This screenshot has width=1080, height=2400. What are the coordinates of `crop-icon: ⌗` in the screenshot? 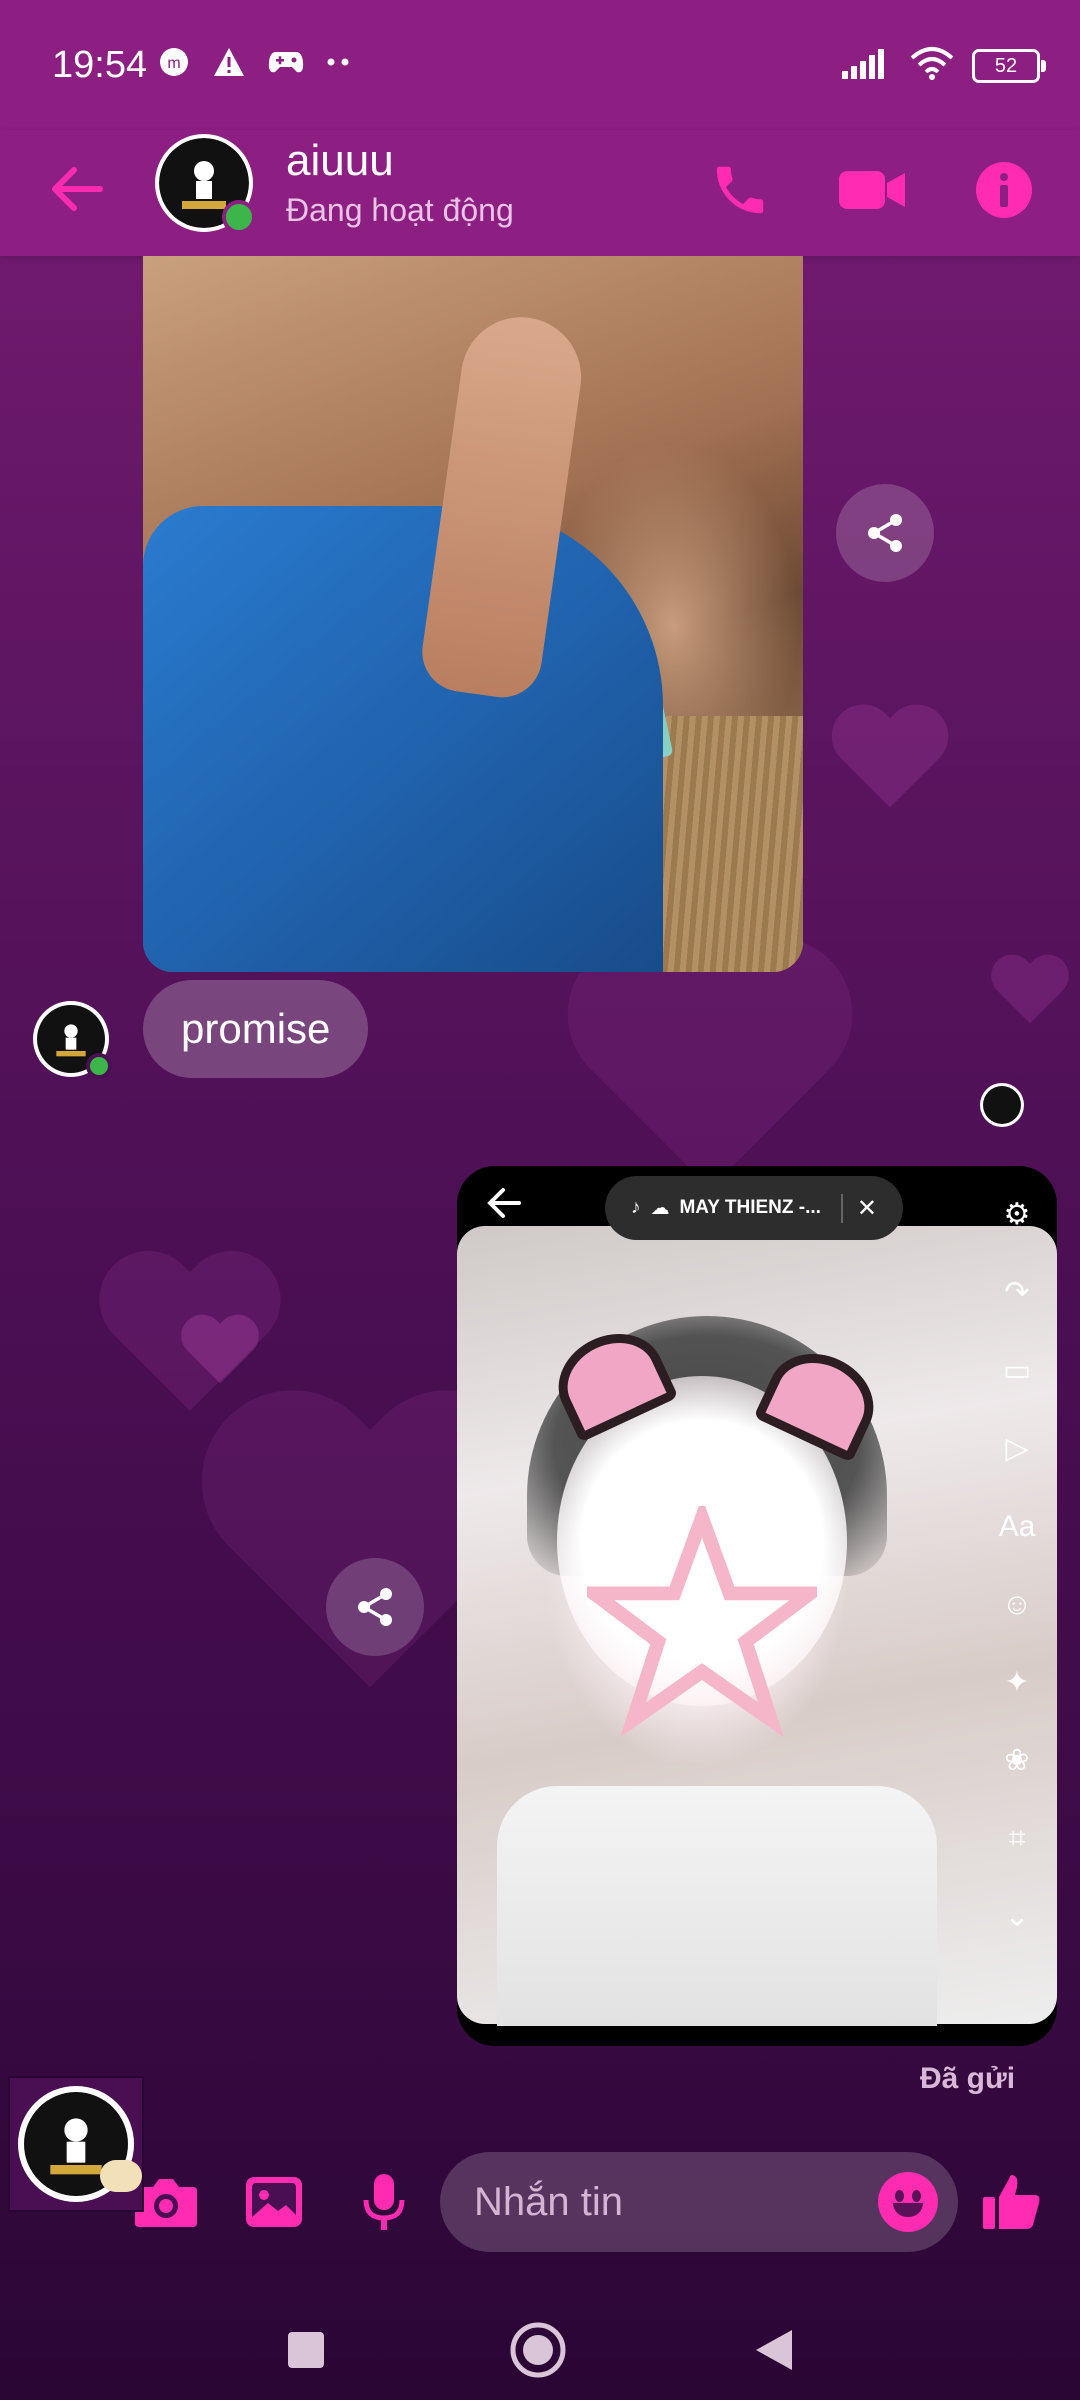 It's located at (1017, 1838).